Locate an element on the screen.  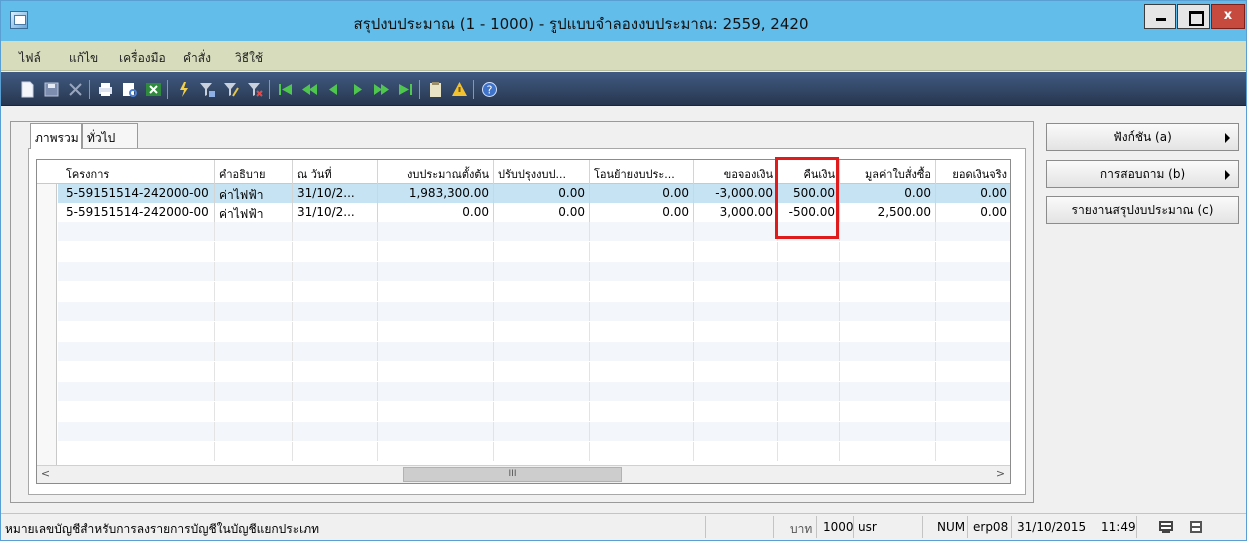
column-header-original-budget: งบประมาณตั้งต้น is located at coordinates (436, 172).